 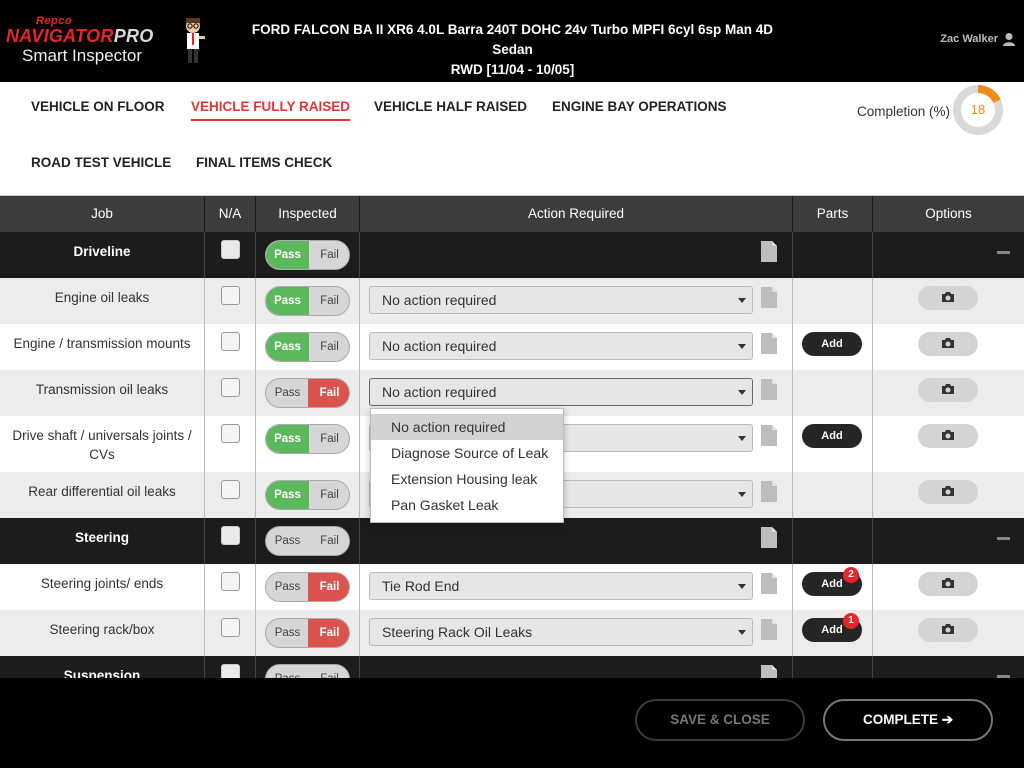 I want to click on header-inspected: Inspected, so click(x=308, y=214).